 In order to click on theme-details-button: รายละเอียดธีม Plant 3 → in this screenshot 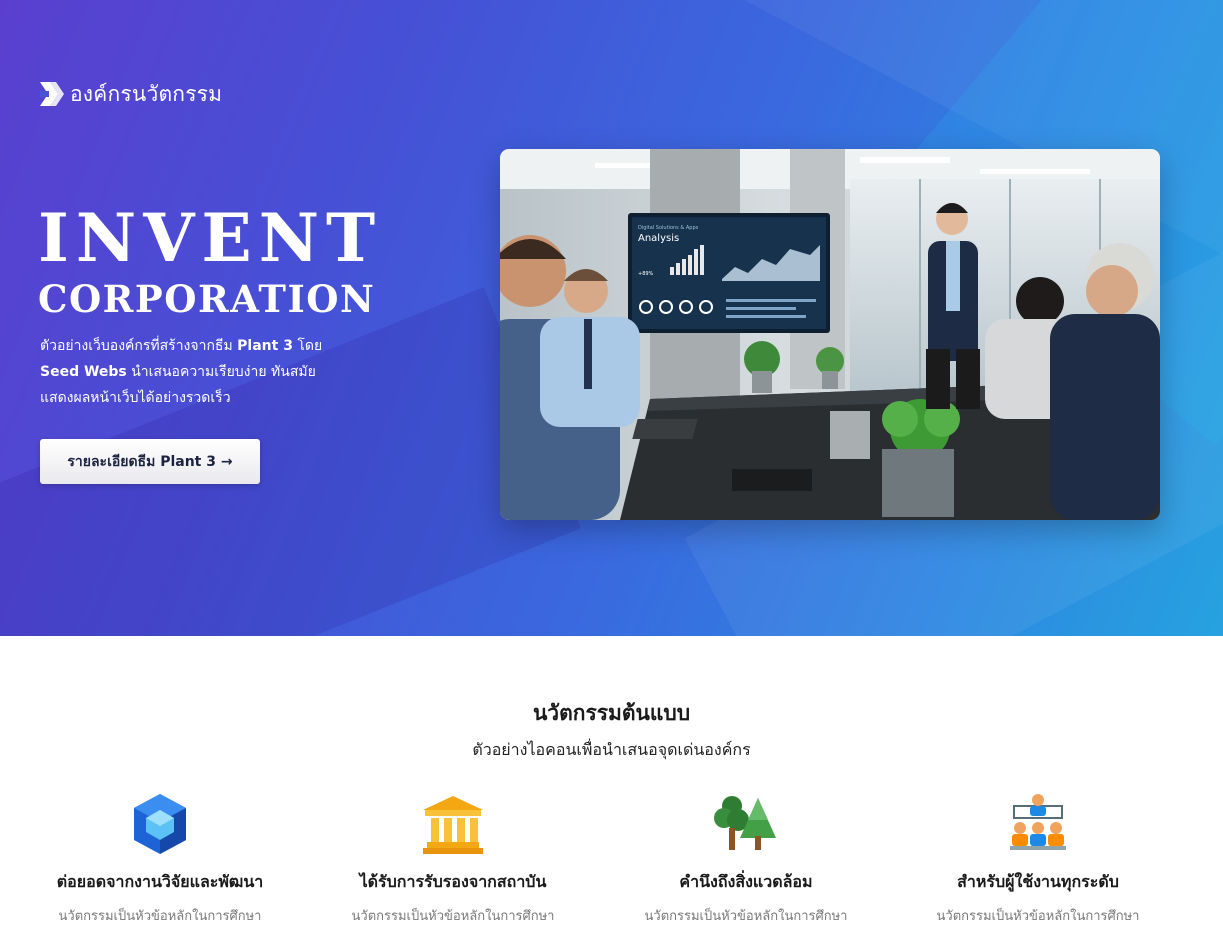, I will do `click(150, 461)`.